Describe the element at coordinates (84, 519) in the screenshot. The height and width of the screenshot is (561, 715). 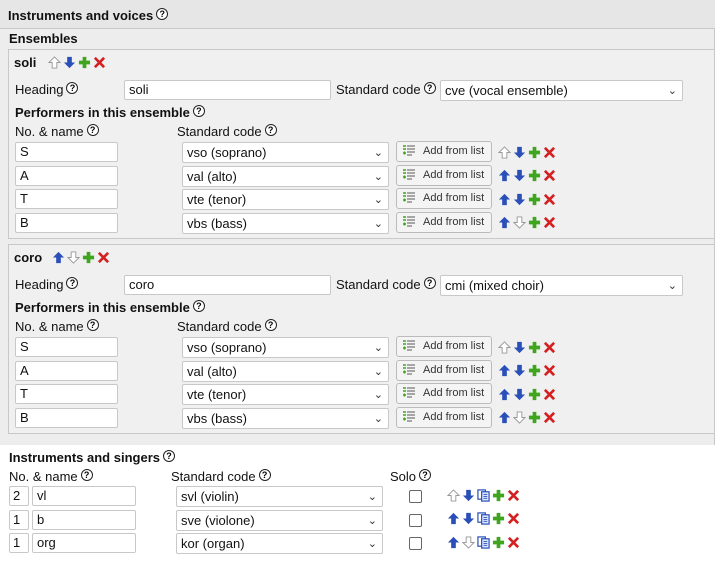
I see `instrument-name-input: b` at that location.